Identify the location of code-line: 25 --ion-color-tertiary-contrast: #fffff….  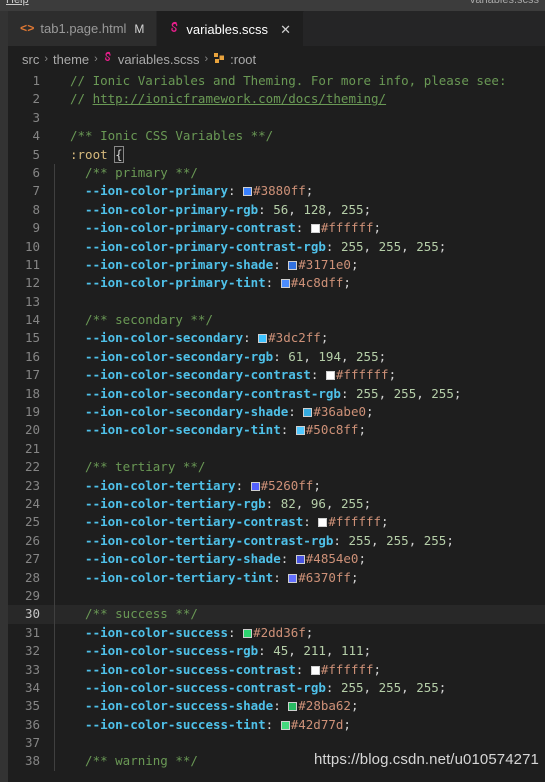
(276, 523).